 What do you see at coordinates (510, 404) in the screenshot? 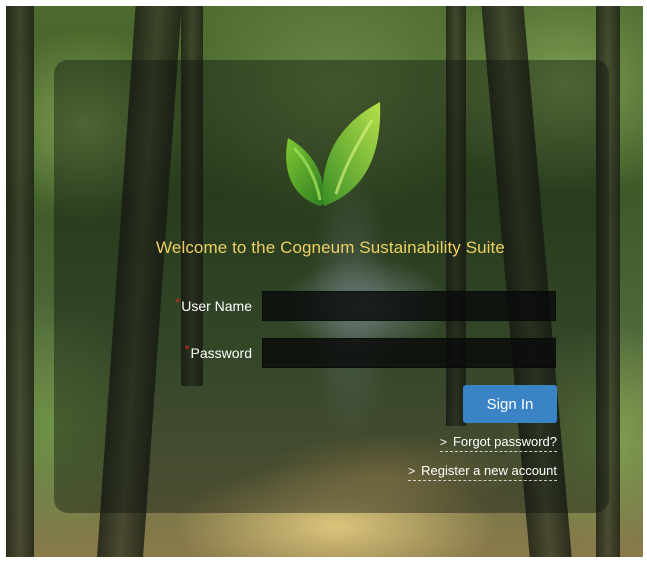
I see `sign-in-button: Sign In` at bounding box center [510, 404].